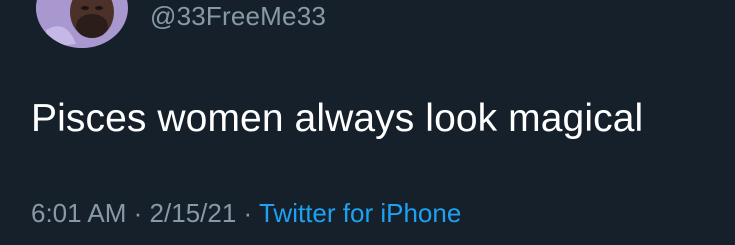 The image size is (735, 245). What do you see at coordinates (337, 118) in the screenshot?
I see `tweet-text: Pisces women always look magical` at bounding box center [337, 118].